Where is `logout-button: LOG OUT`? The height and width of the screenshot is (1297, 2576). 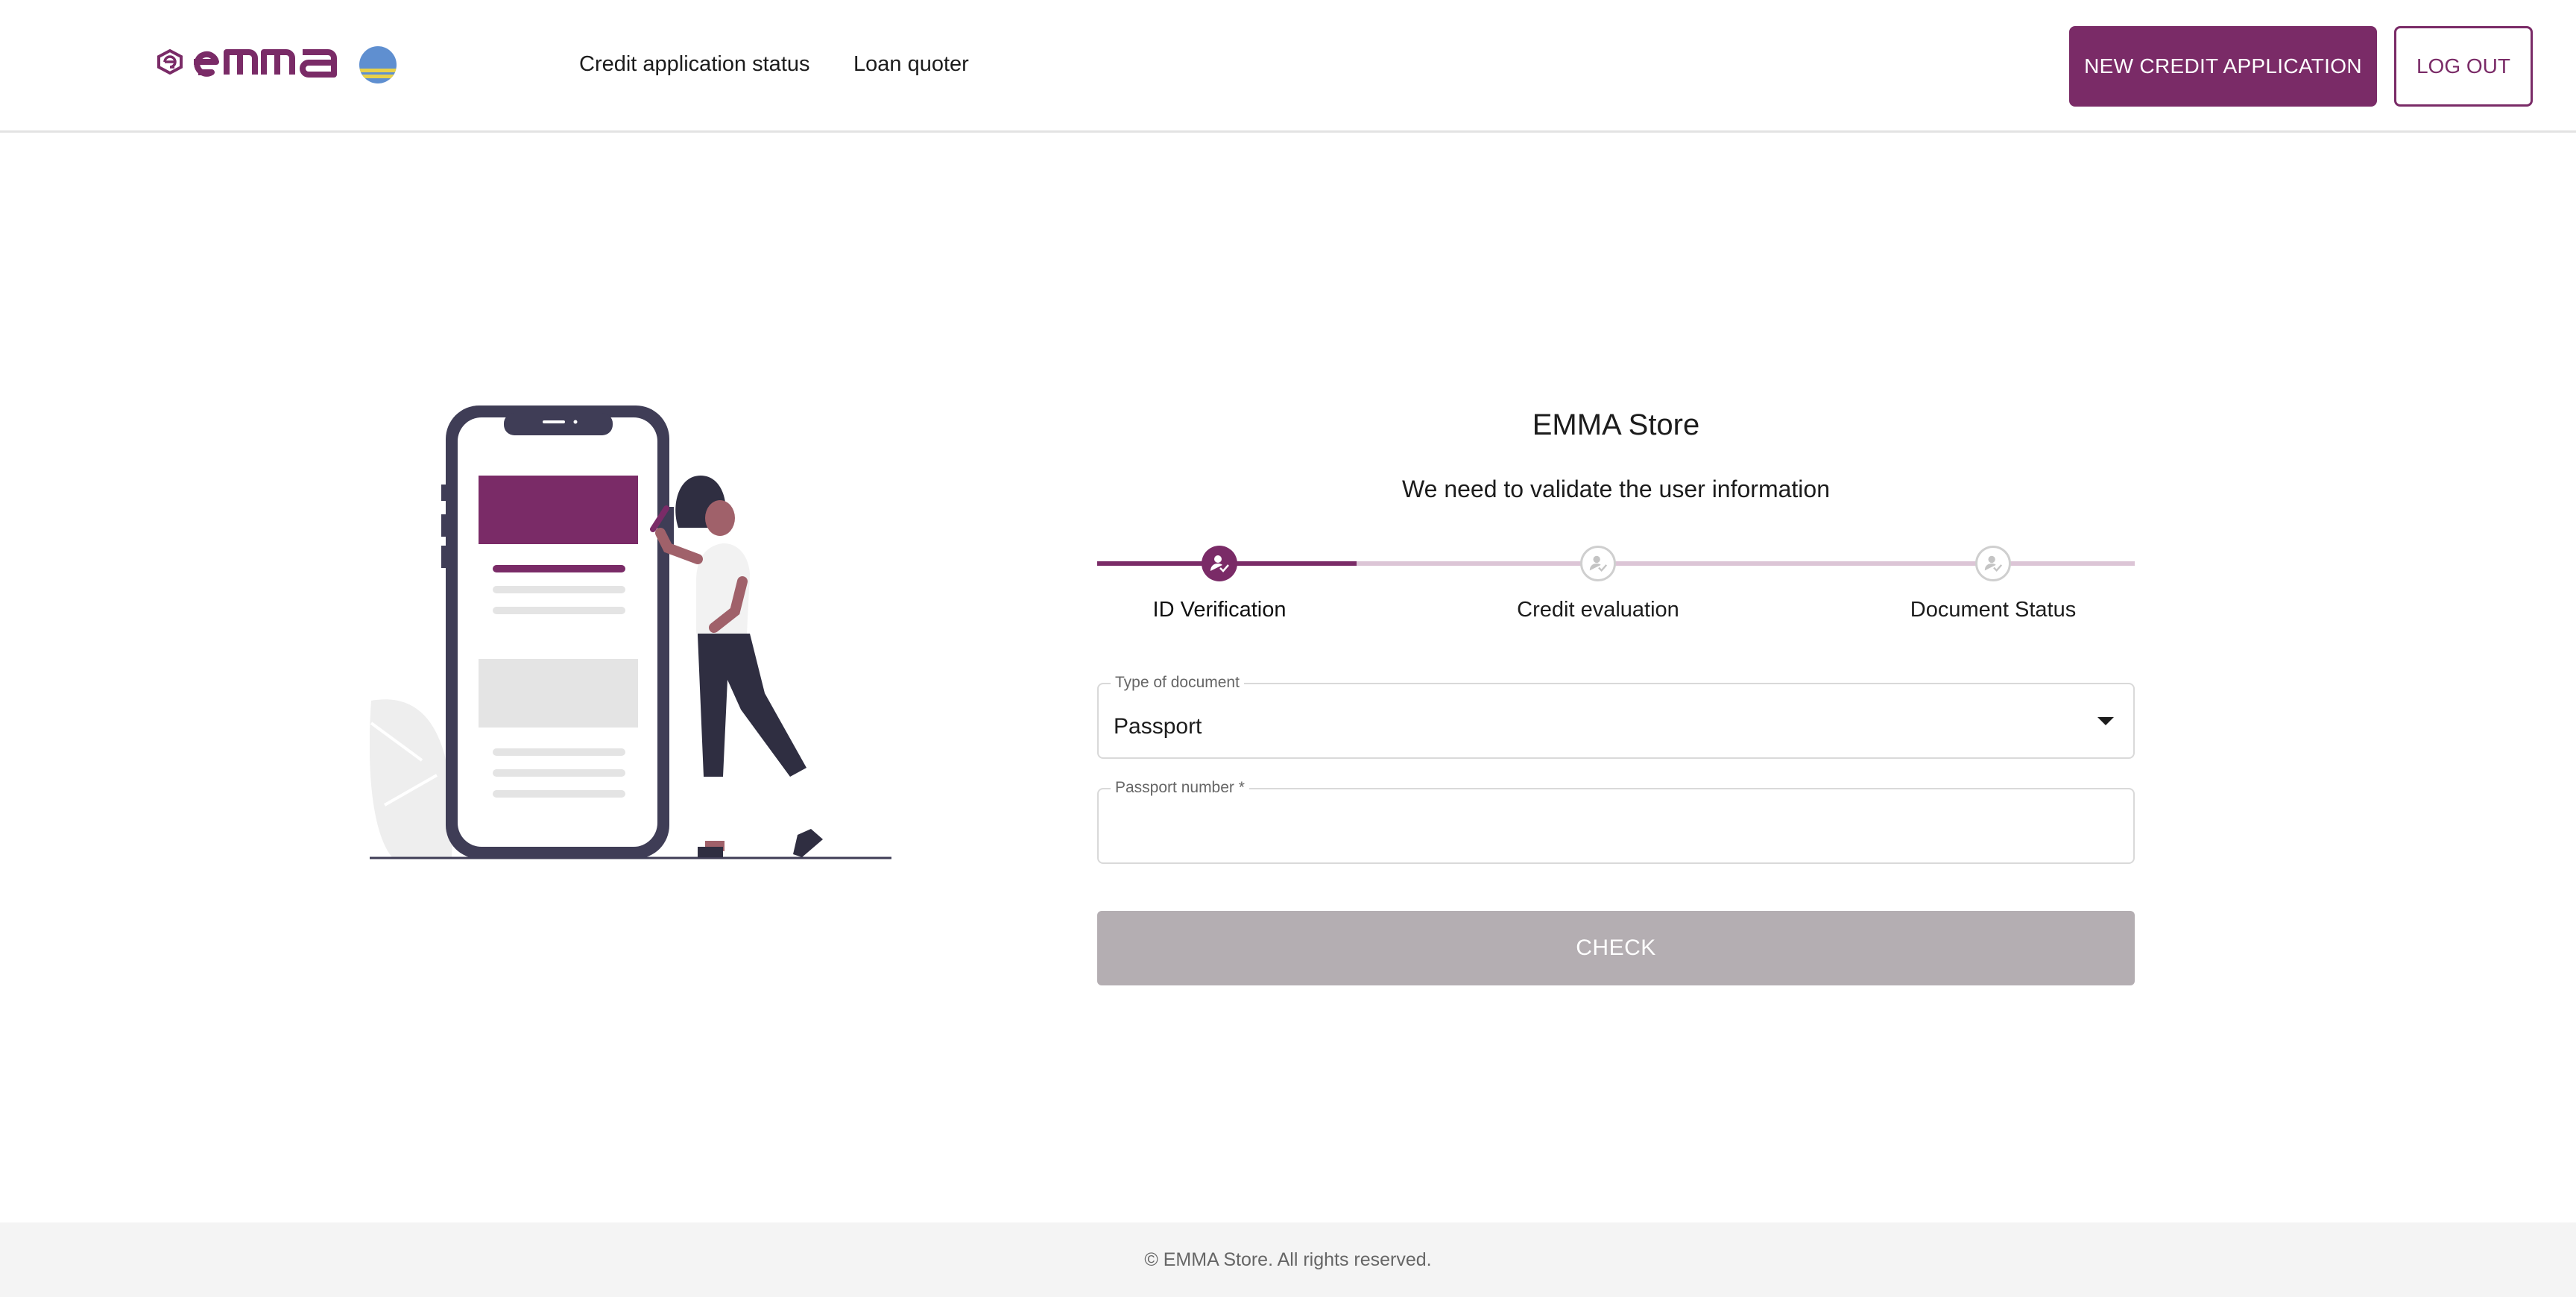
logout-button: LOG OUT is located at coordinates (2463, 66).